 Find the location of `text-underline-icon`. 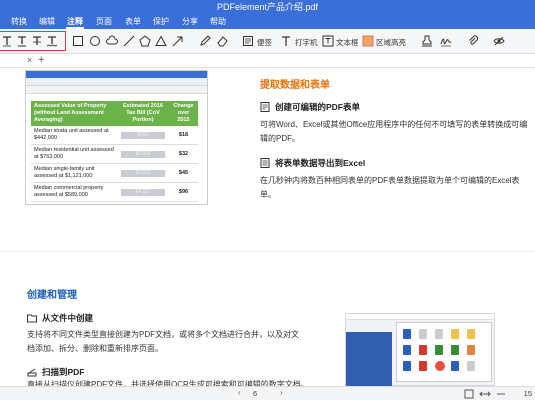

text-underline-icon is located at coordinates (22, 41).